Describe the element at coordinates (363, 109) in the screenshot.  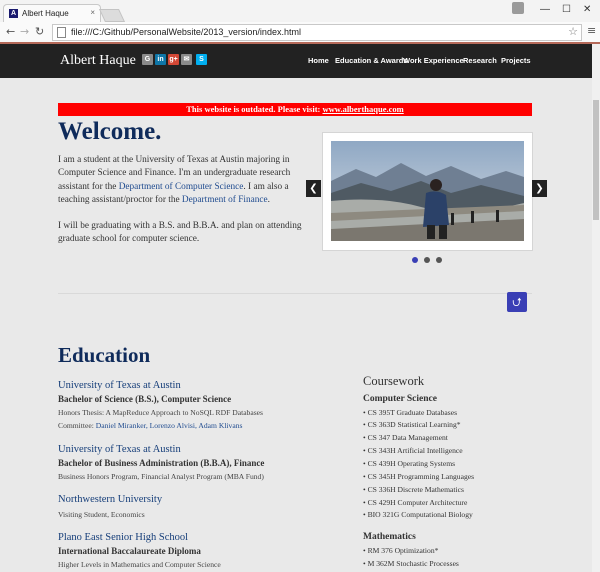
I see `banner-link: www.alberthaque.com` at that location.